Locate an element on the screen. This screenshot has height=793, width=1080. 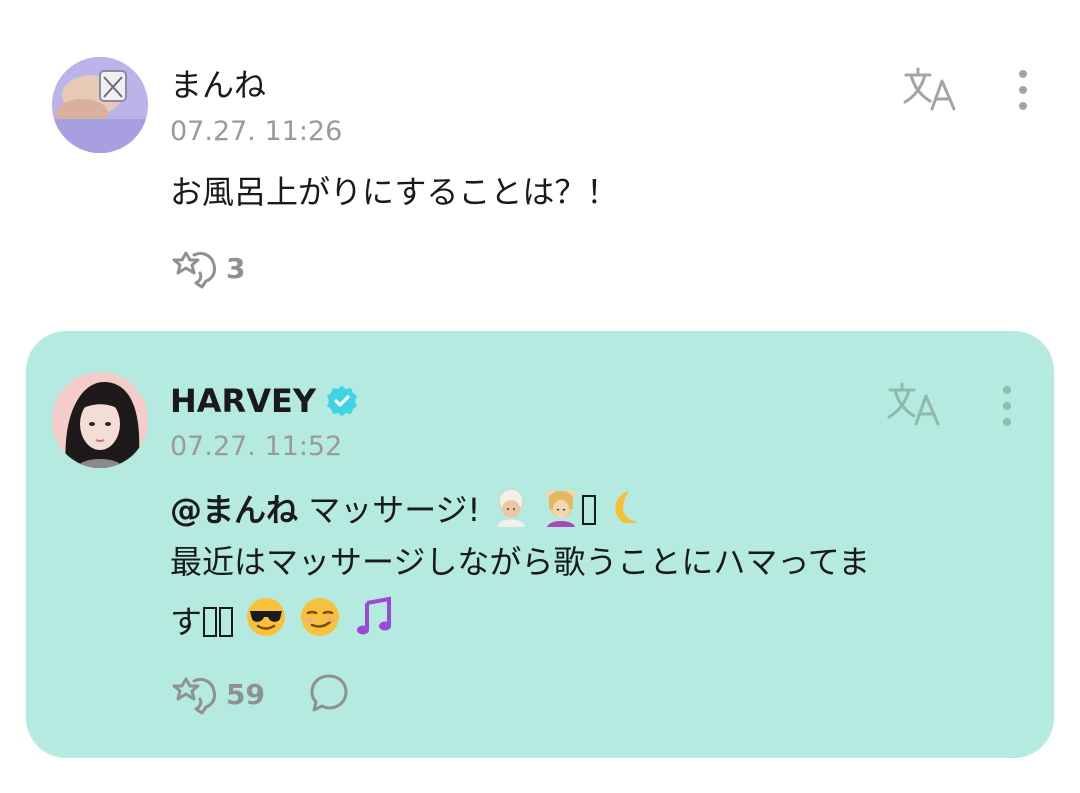
speech-bubble-icon is located at coordinates (329, 693).